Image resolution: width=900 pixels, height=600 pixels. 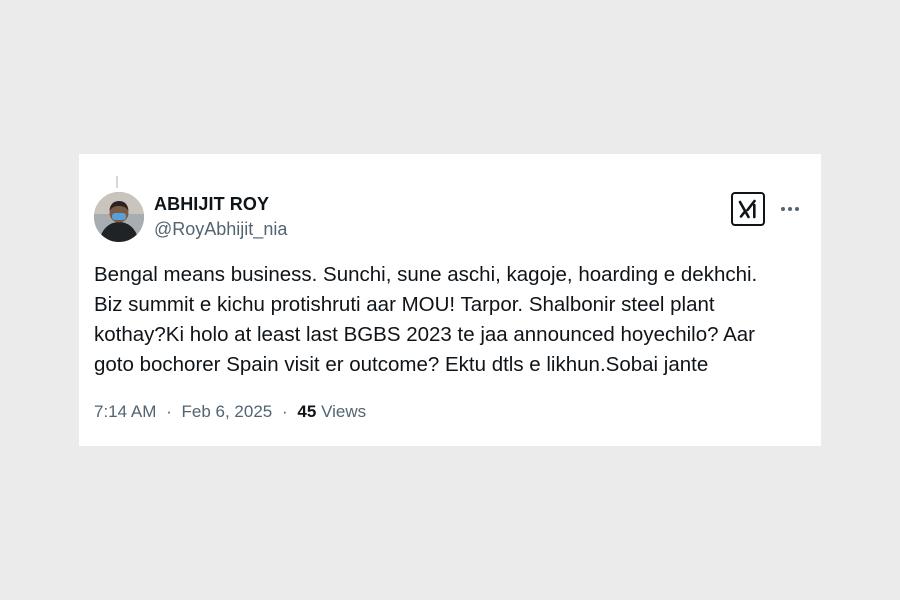 What do you see at coordinates (119, 217) in the screenshot?
I see `avatar` at bounding box center [119, 217].